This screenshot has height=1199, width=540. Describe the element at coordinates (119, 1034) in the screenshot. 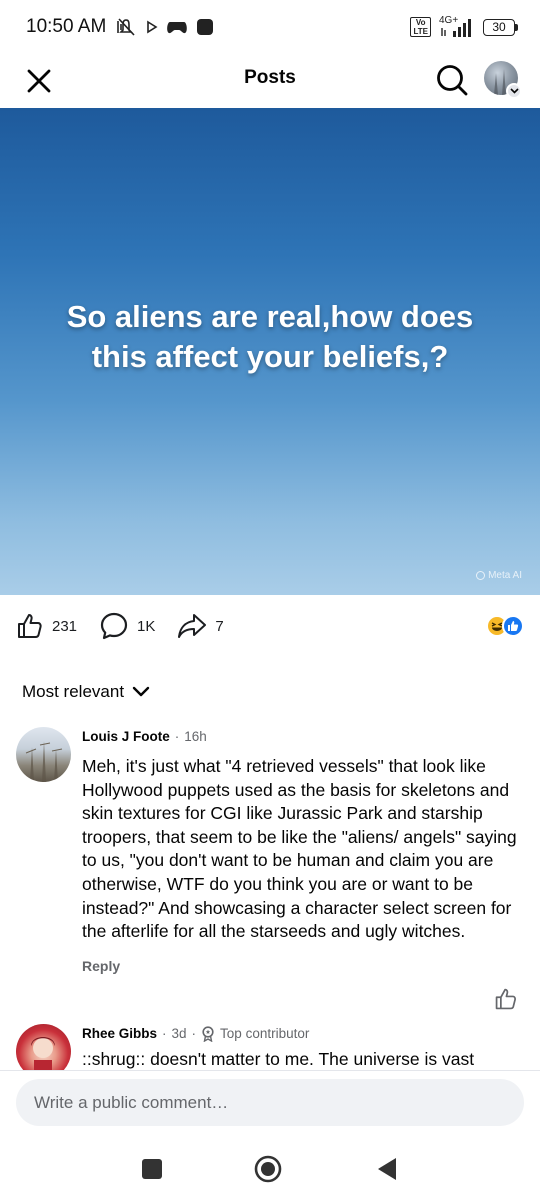

I see `commenter-name: Rhee Gibbs` at that location.